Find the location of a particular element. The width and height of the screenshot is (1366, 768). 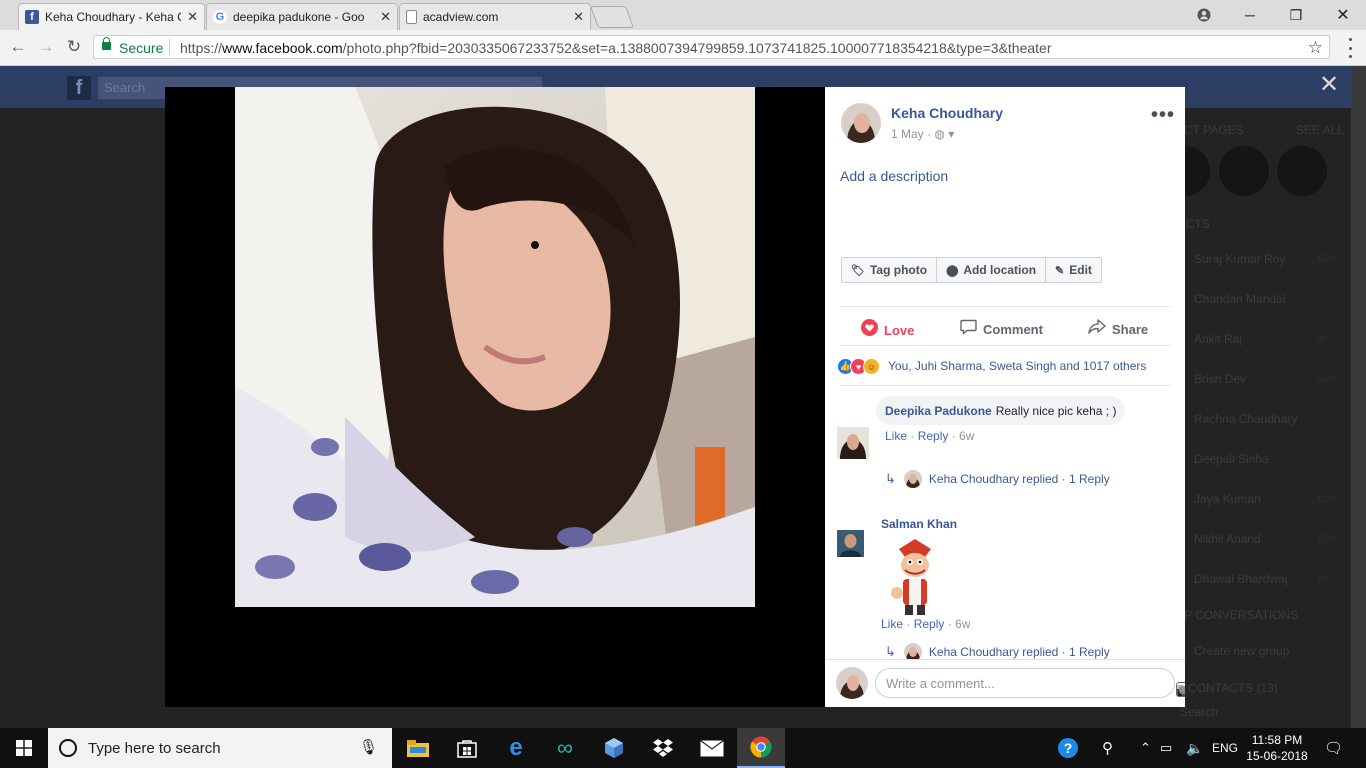

contact-name: Chandan Mandal is located at coordinates (1239, 299).